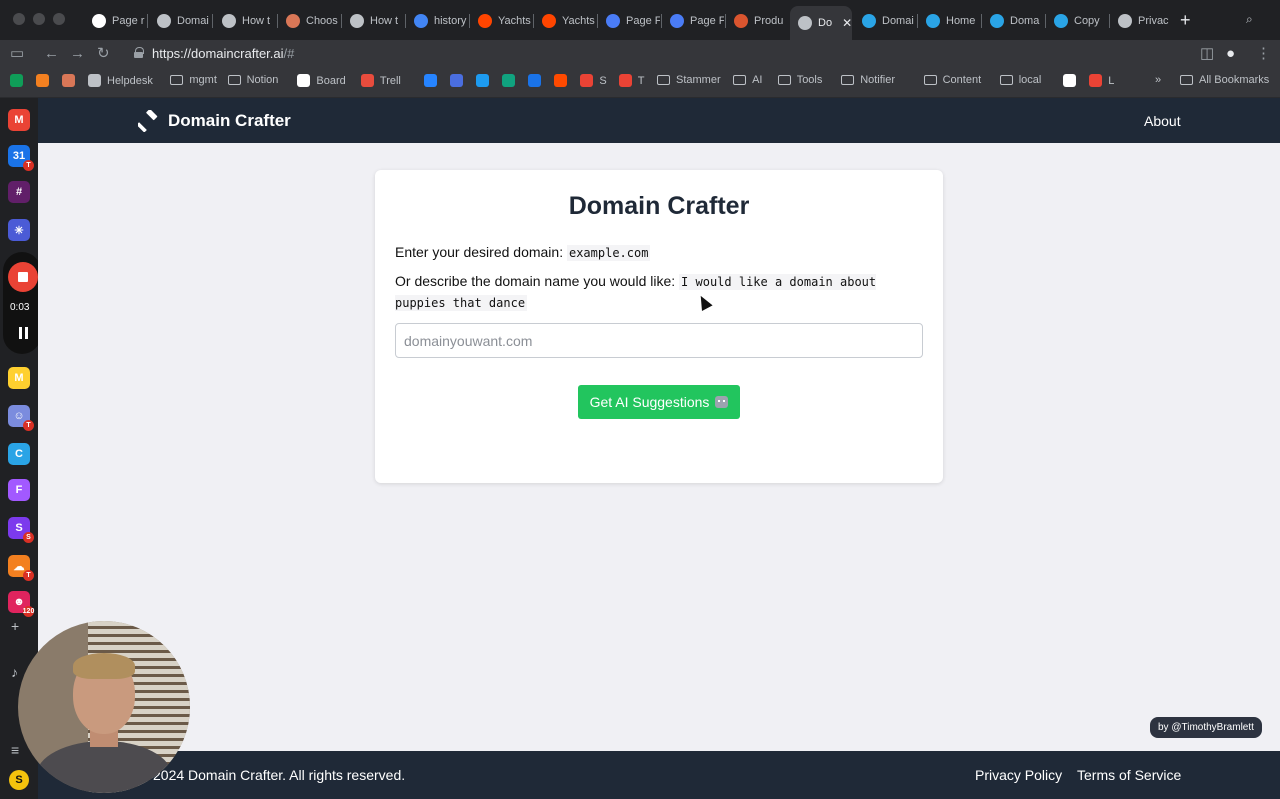  Describe the element at coordinates (103, 54) in the screenshot. I see `reload-icon: ↻` at that location.